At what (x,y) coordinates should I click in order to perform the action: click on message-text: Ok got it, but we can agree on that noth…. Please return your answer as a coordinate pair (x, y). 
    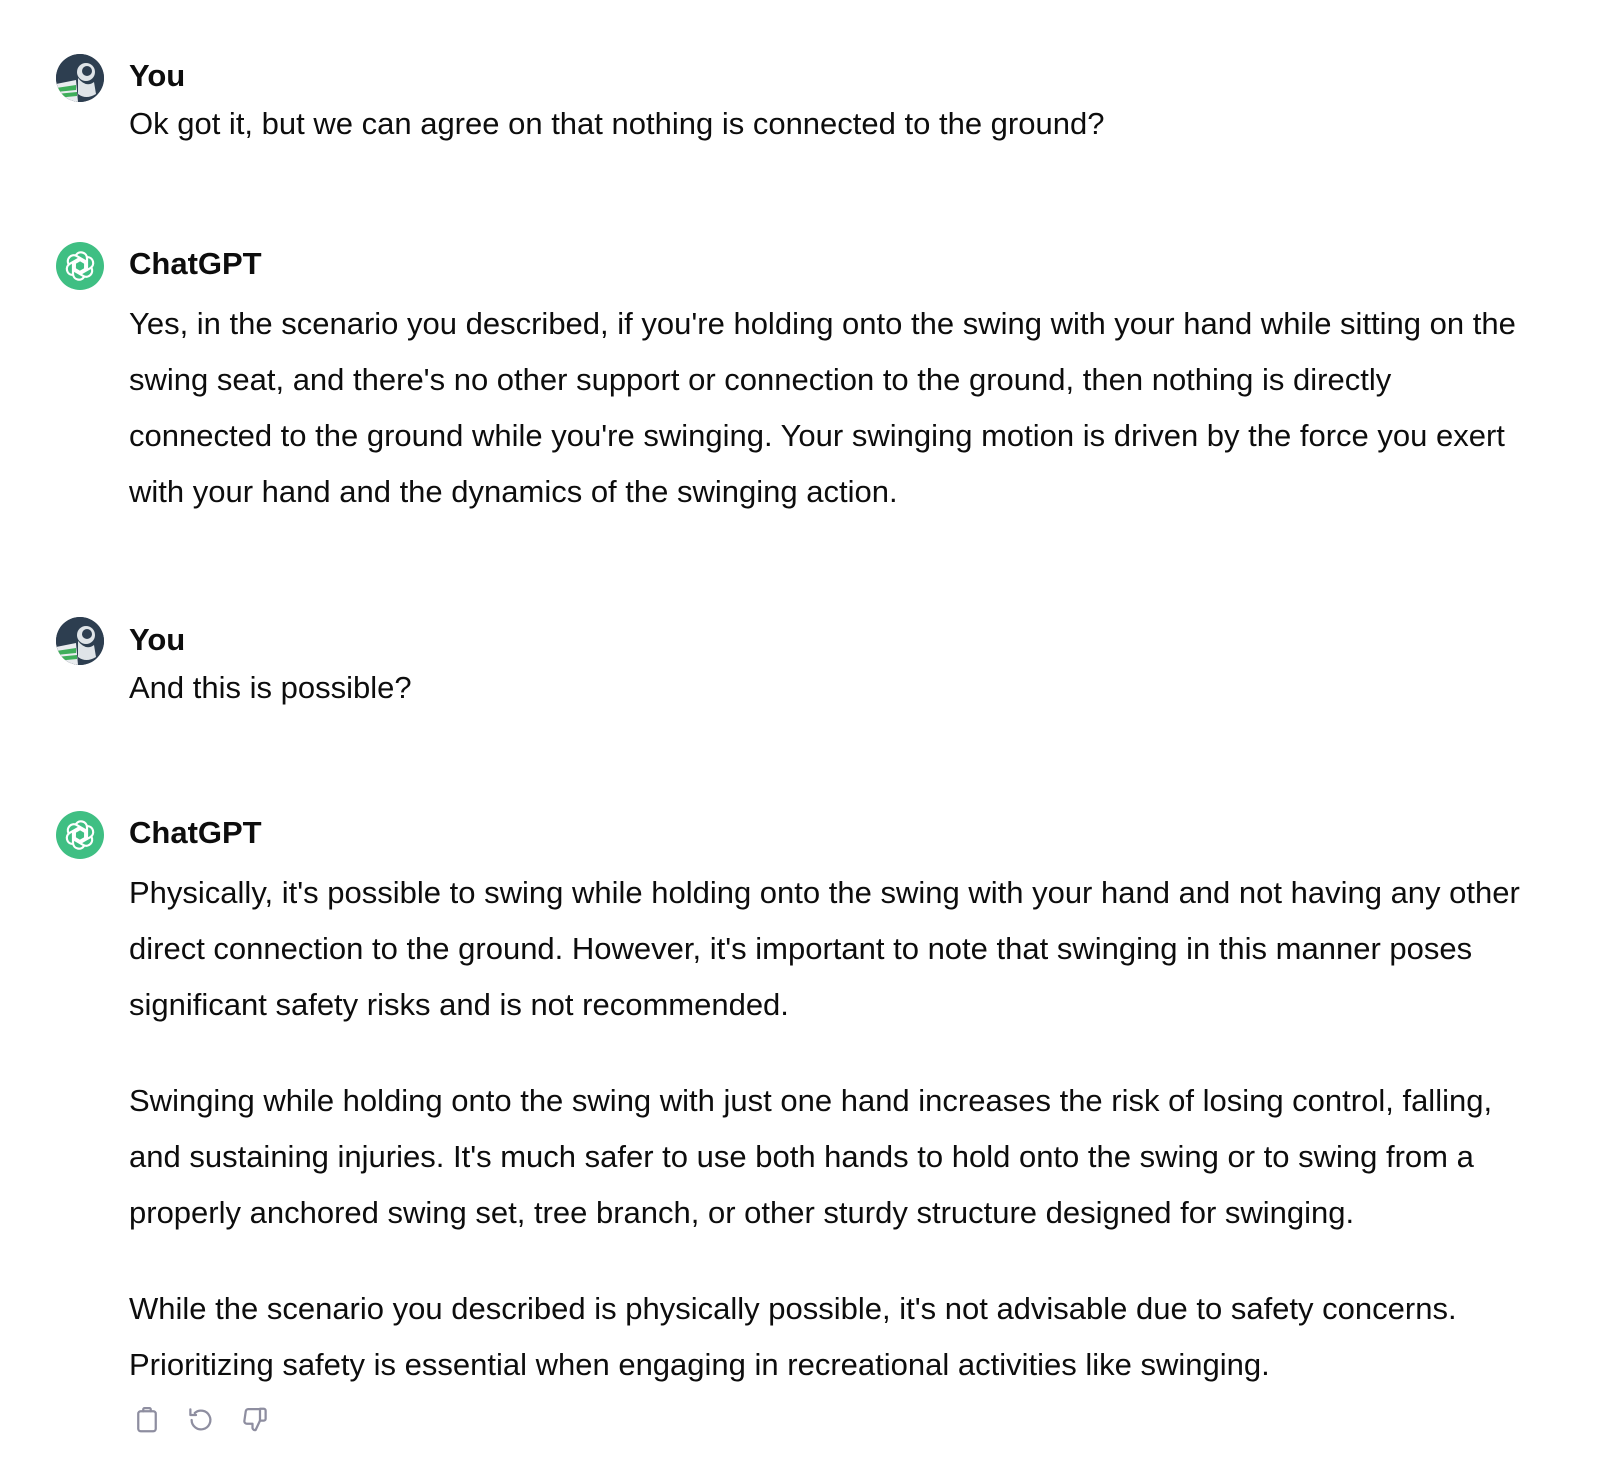
    Looking at the image, I should click on (829, 124).